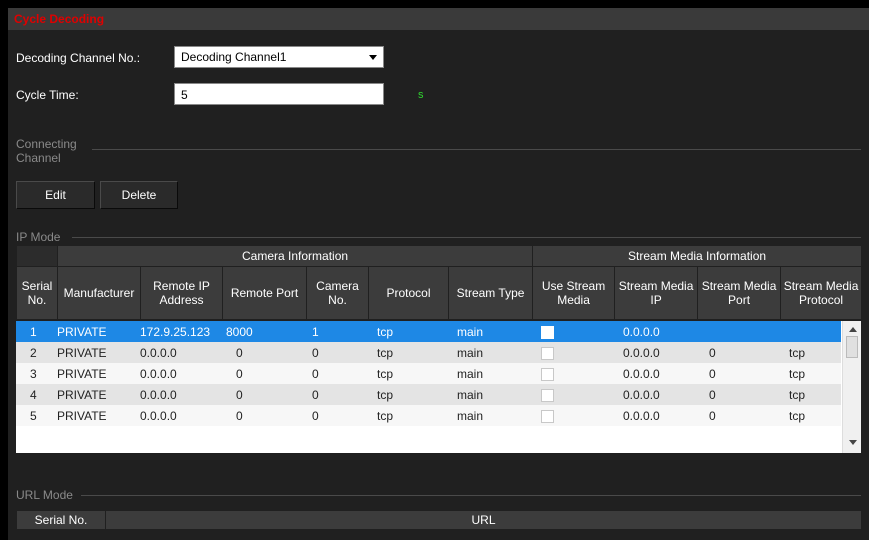  Describe the element at coordinates (36, 331) in the screenshot. I see `cell-serial: 1` at that location.